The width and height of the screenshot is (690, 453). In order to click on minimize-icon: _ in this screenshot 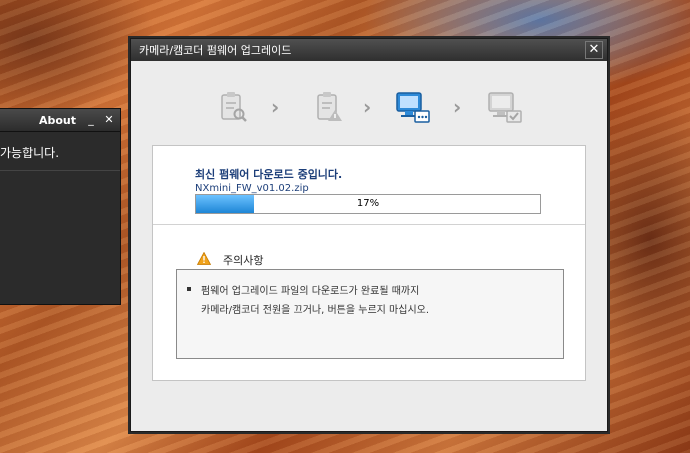, I will do `click(91, 120)`.